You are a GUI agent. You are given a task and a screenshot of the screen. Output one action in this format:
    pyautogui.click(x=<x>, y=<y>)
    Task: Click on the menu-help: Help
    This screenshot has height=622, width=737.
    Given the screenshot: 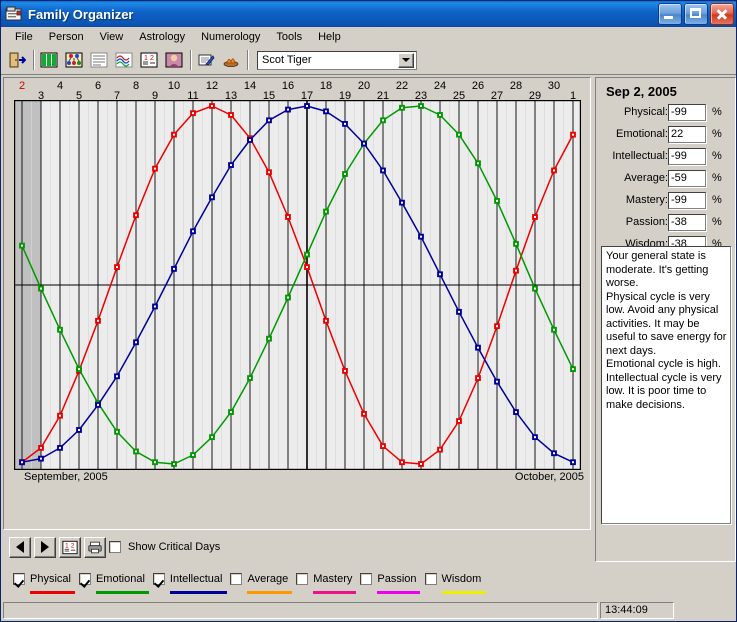 What is the action you would take?
    pyautogui.click(x=329, y=37)
    